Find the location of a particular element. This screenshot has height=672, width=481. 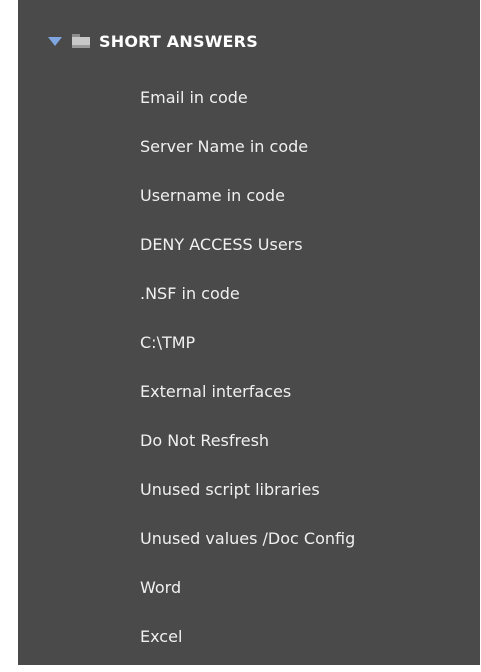

nav-item-server-name-in-code: Server Name in code is located at coordinates (247, 157).